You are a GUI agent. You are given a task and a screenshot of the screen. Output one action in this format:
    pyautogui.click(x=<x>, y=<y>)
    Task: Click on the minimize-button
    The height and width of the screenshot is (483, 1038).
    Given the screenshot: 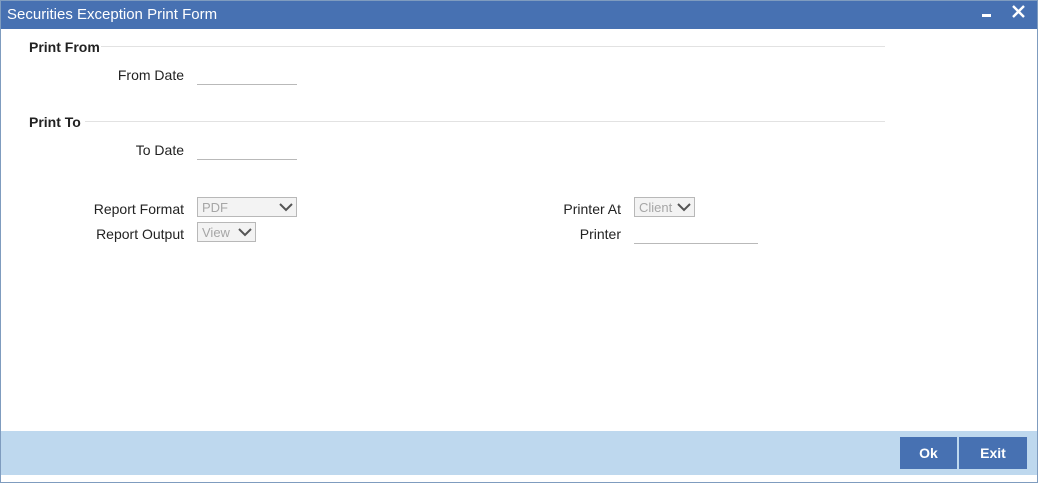 What is the action you would take?
    pyautogui.click(x=987, y=13)
    